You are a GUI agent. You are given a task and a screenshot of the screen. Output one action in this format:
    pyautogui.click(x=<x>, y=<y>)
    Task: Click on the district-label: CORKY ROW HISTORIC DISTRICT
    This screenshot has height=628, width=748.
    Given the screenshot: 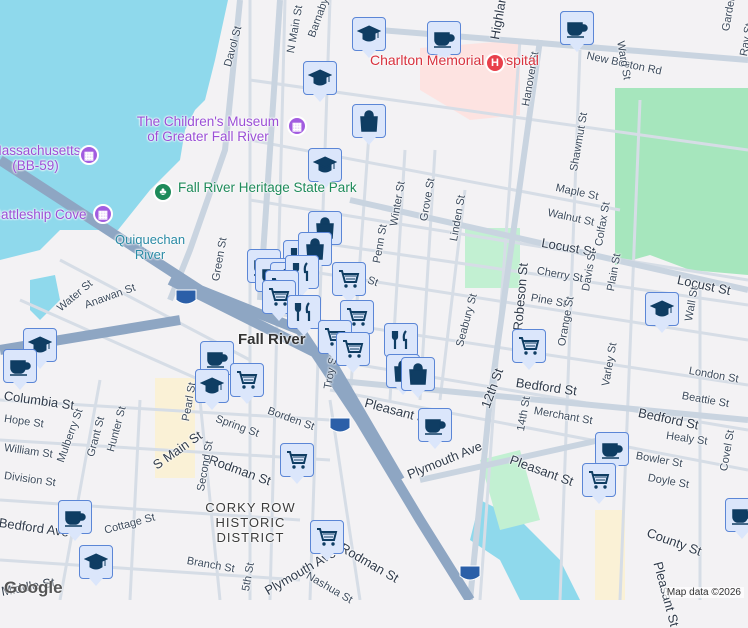 What is the action you would take?
    pyautogui.click(x=250, y=522)
    